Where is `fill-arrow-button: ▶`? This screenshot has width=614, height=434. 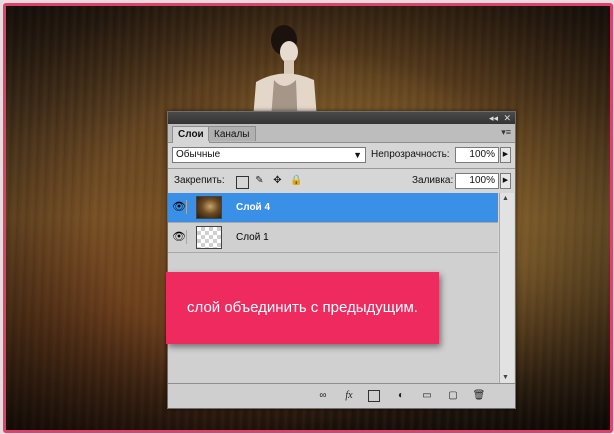 fill-arrow-button: ▶ is located at coordinates (505, 181).